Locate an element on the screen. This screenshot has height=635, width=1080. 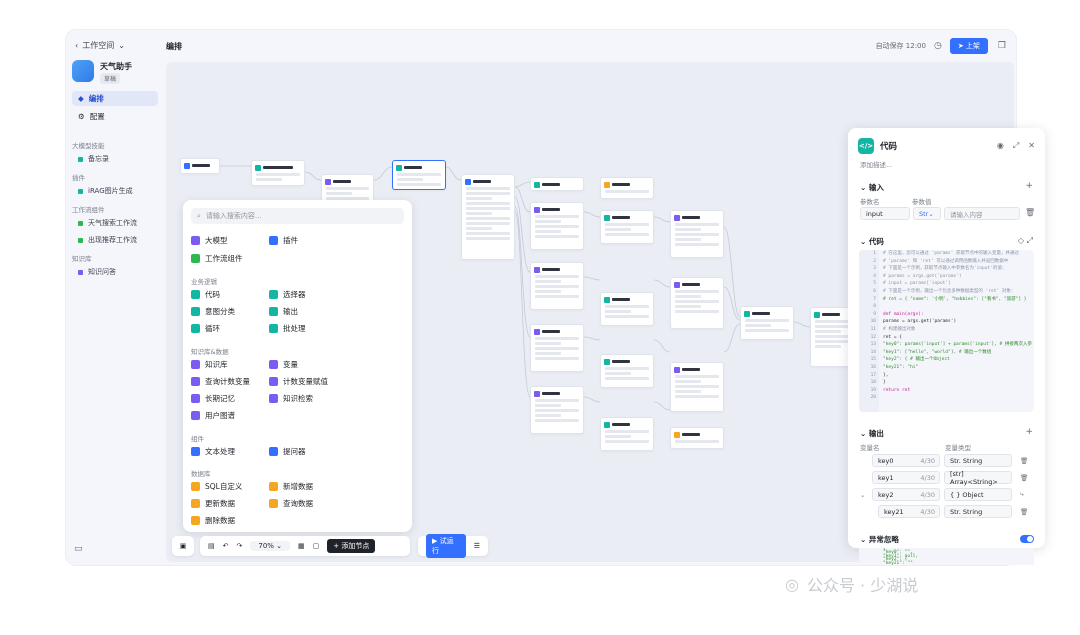
publish-button: ➤ 上架 is located at coordinates (968, 46).